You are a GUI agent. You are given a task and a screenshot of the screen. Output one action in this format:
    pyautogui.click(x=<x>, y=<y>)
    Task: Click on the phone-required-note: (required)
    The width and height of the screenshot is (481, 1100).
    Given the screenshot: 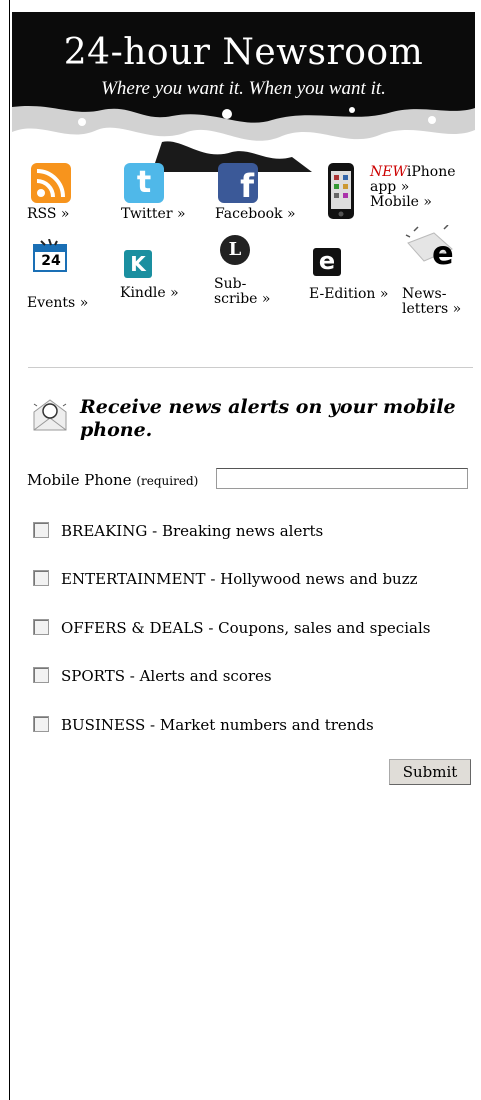 What is the action you would take?
    pyautogui.click(x=167, y=481)
    